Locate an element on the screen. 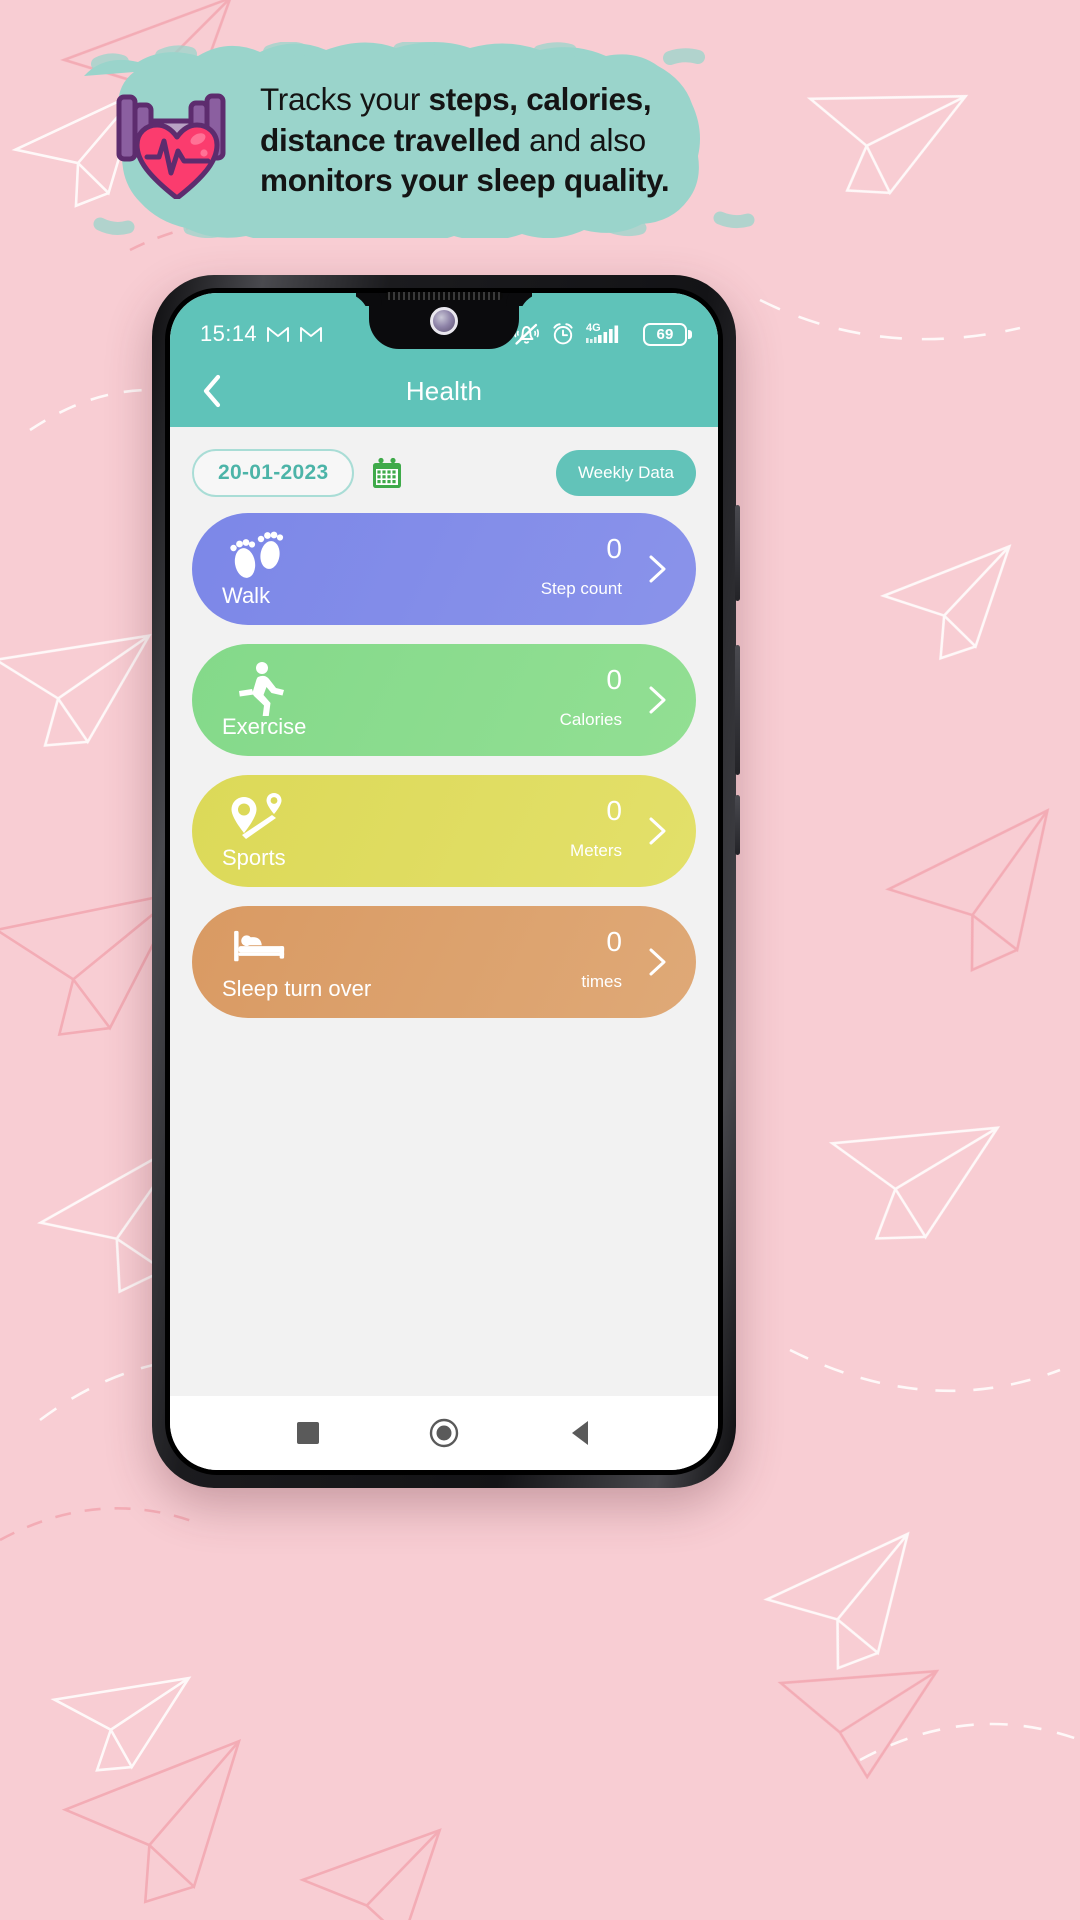 The width and height of the screenshot is (1080, 1920). triangle-left-icon is located at coordinates (580, 1433).